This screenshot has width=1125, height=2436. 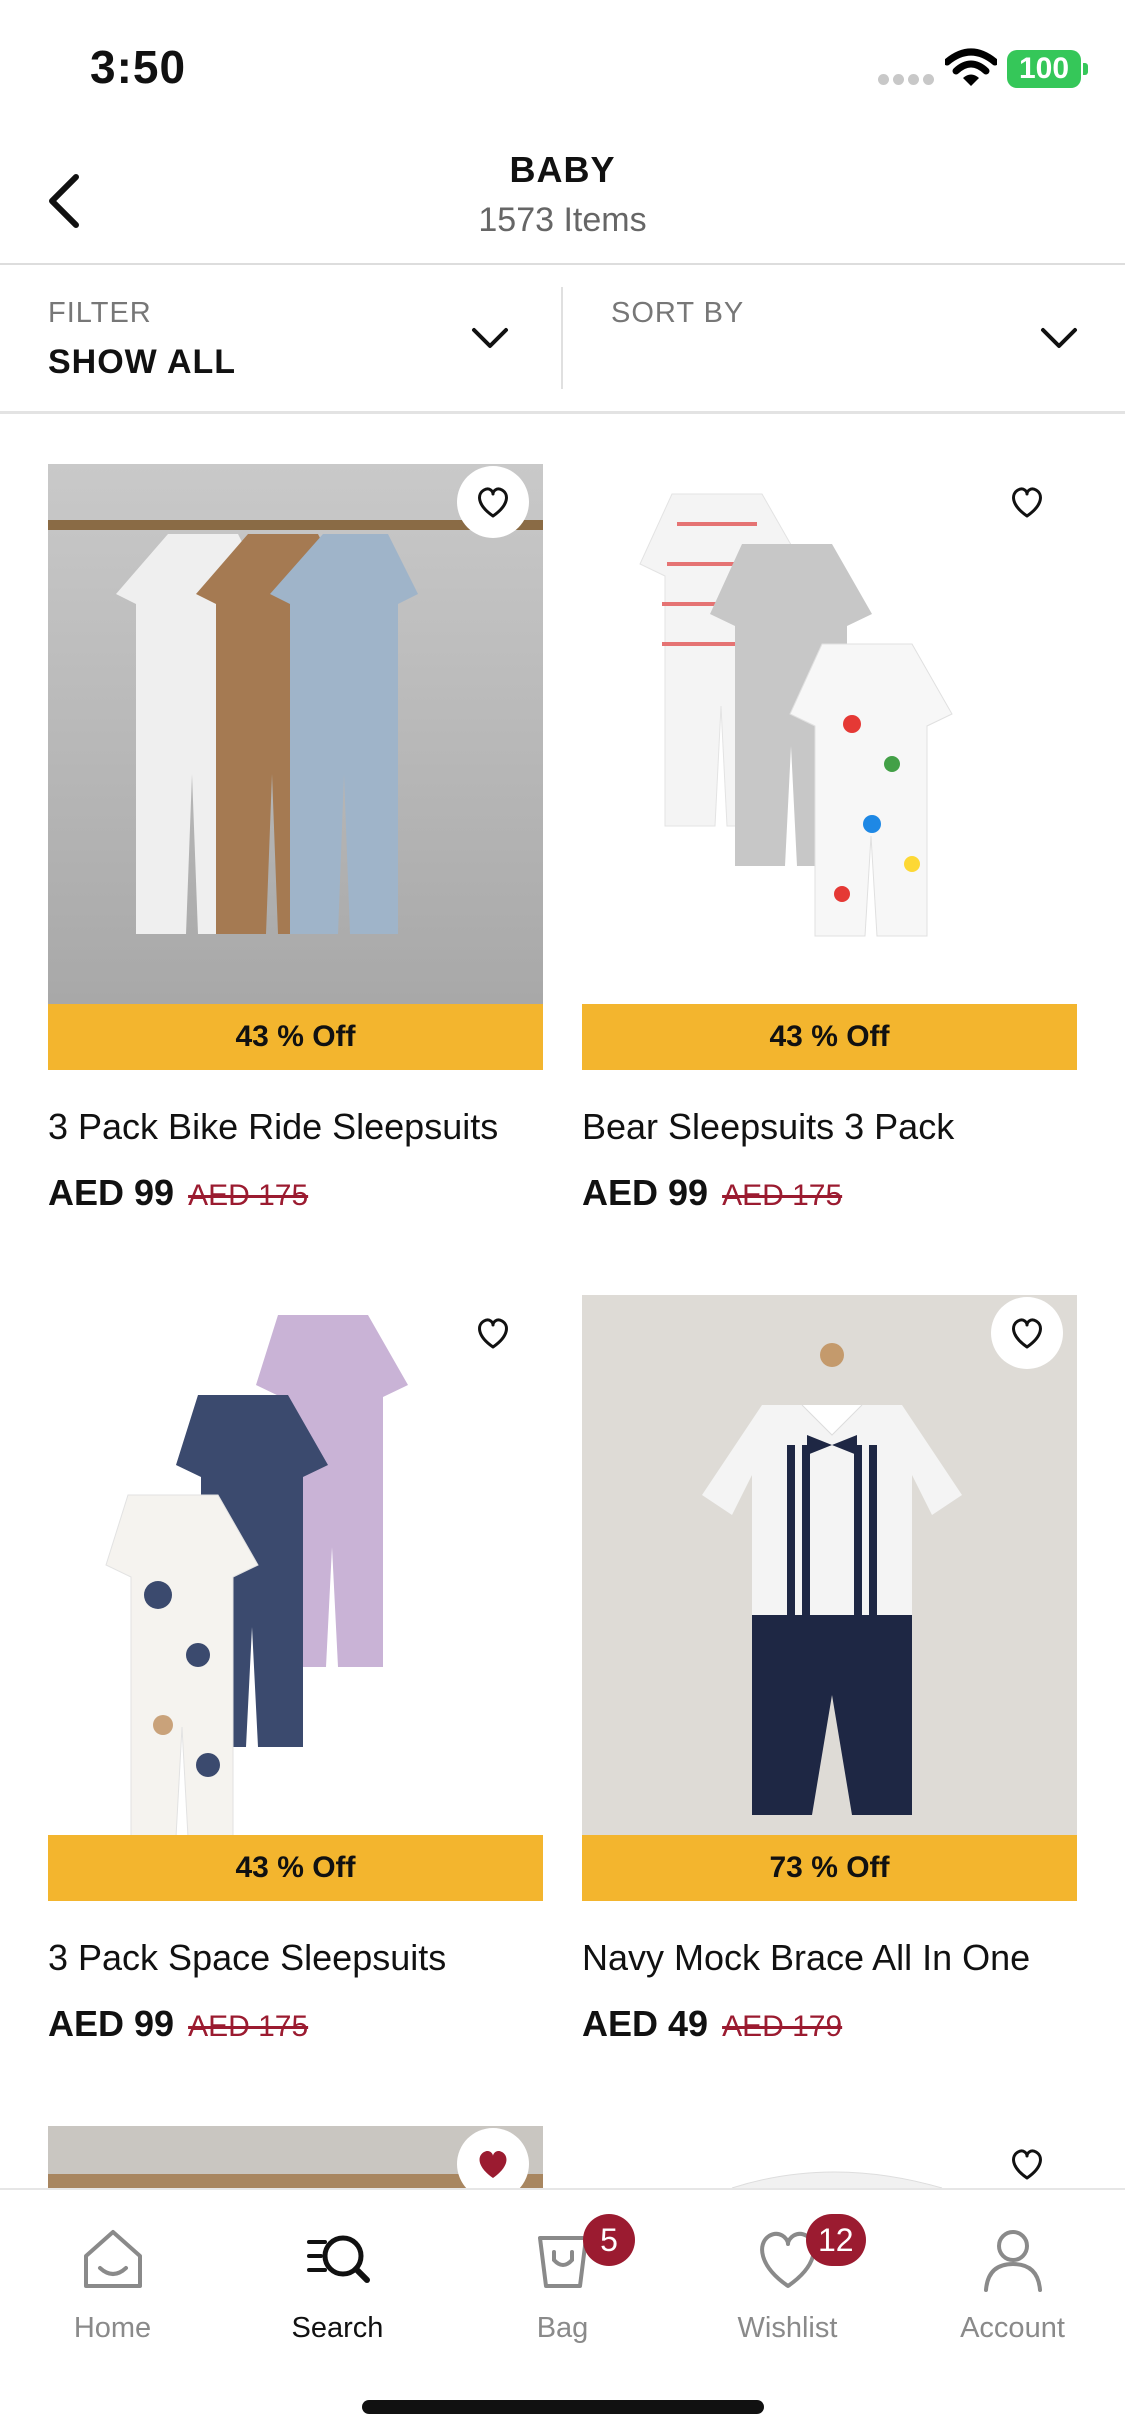 I want to click on bottom-tab-bar: Home Search 5 Bag 12 Wishlist Account, so click(x=562, y=2312).